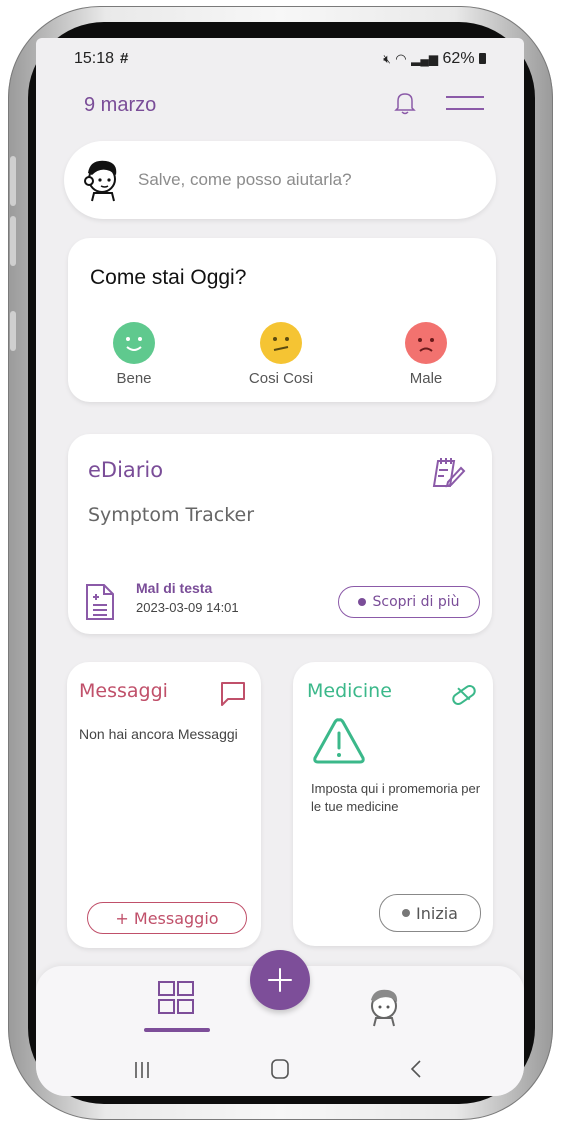 Image resolution: width=561 pixels, height=1126 pixels. I want to click on mood-option-male: Male, so click(426, 354).